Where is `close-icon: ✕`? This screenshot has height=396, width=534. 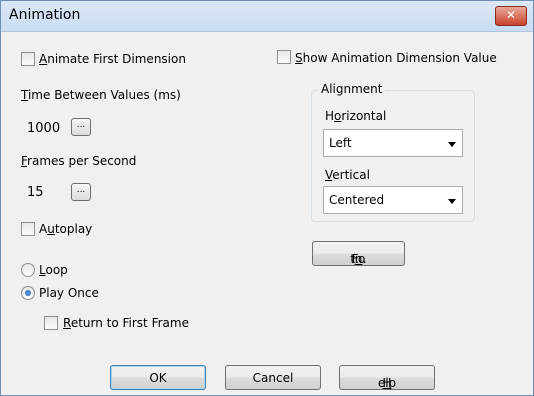
close-icon: ✕ is located at coordinates (511, 15).